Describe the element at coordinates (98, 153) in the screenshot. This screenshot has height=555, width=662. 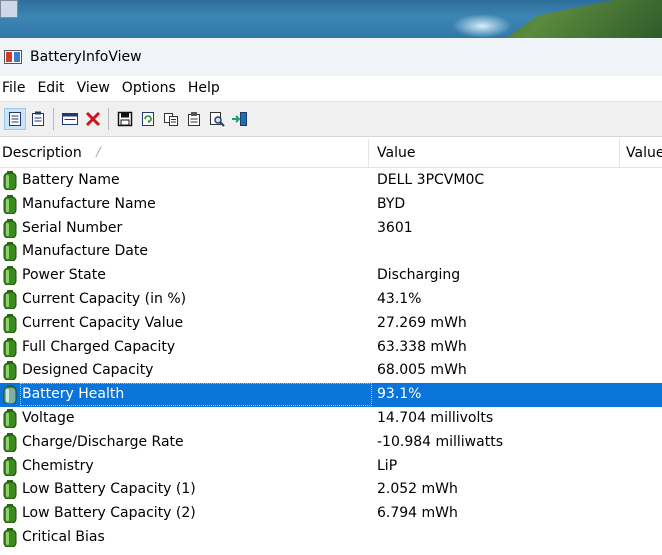
I see `sort-arrow-icon: ╱` at that location.